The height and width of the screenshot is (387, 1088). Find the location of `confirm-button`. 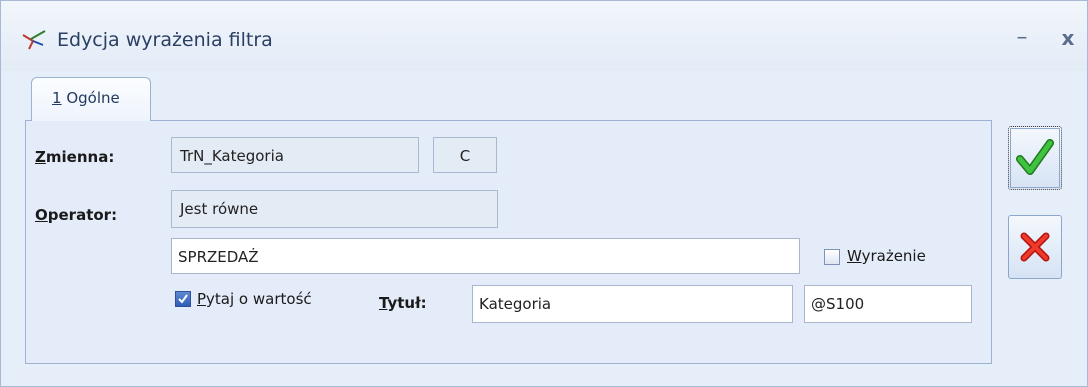

confirm-button is located at coordinates (1035, 158).